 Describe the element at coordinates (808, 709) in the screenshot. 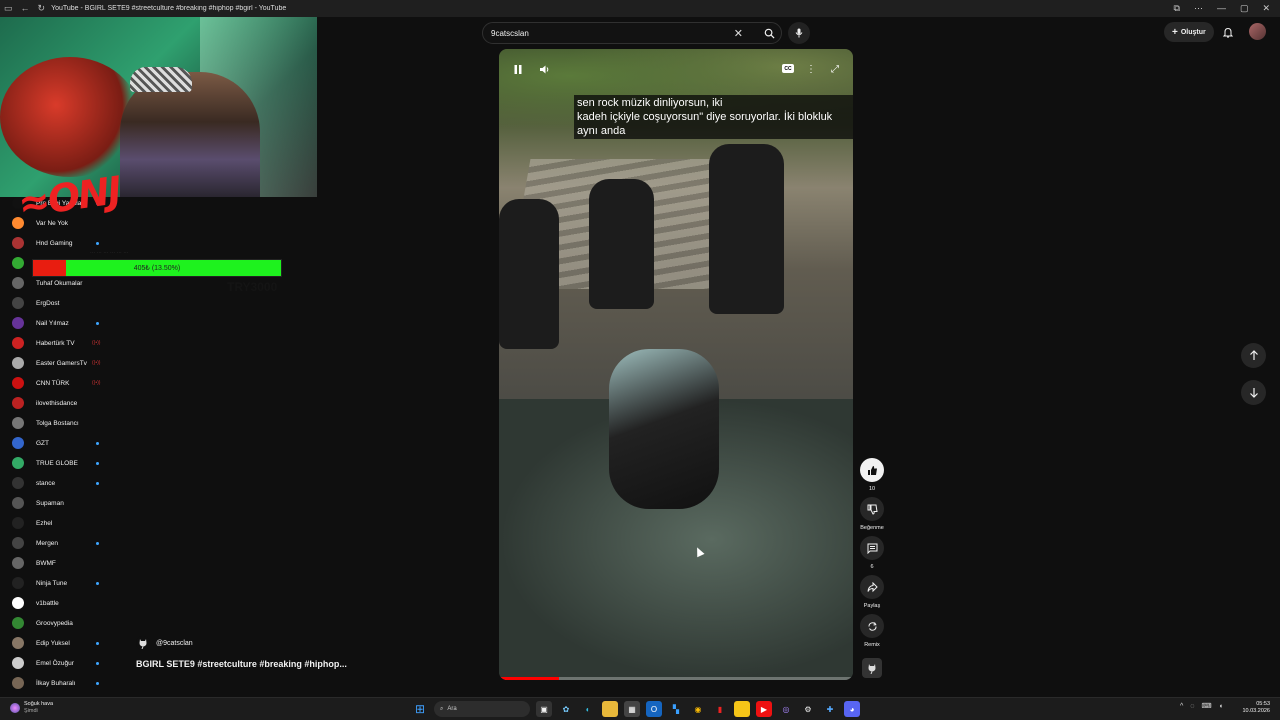

I see `settings-icon: ⚙` at that location.